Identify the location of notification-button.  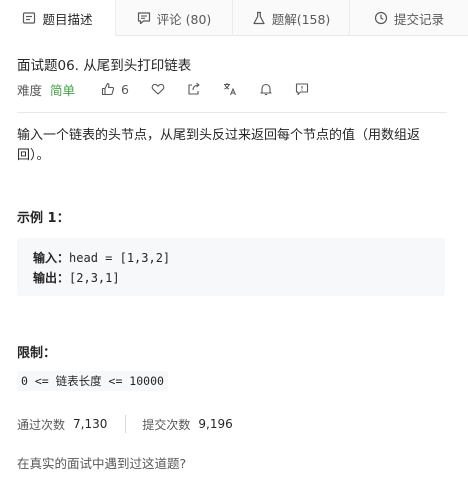
(266, 89).